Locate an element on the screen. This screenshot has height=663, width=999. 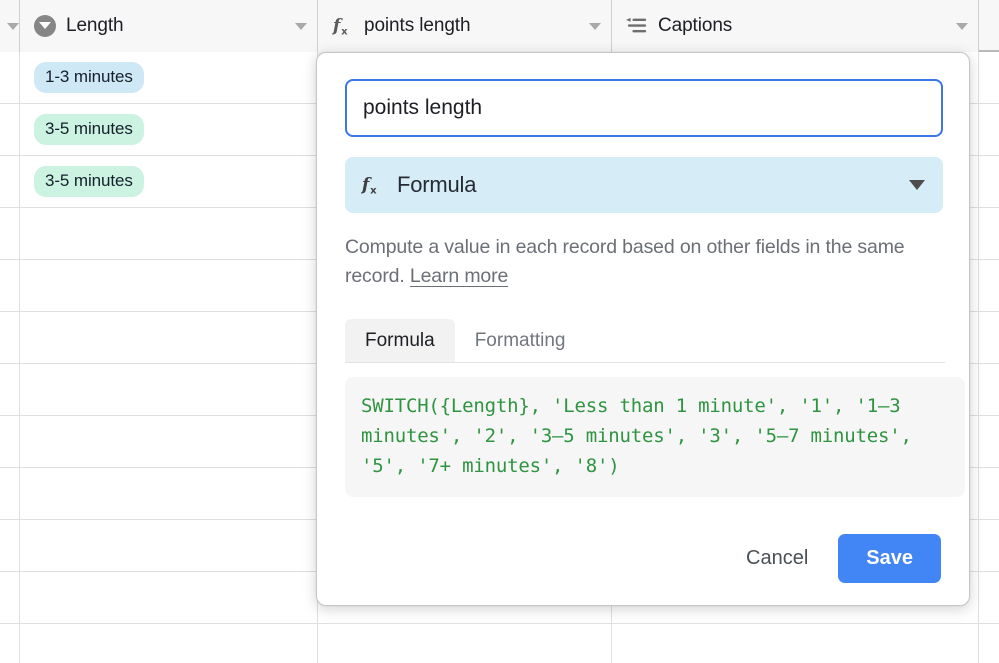
select-tag: 1-3 minutes is located at coordinates (89, 77).